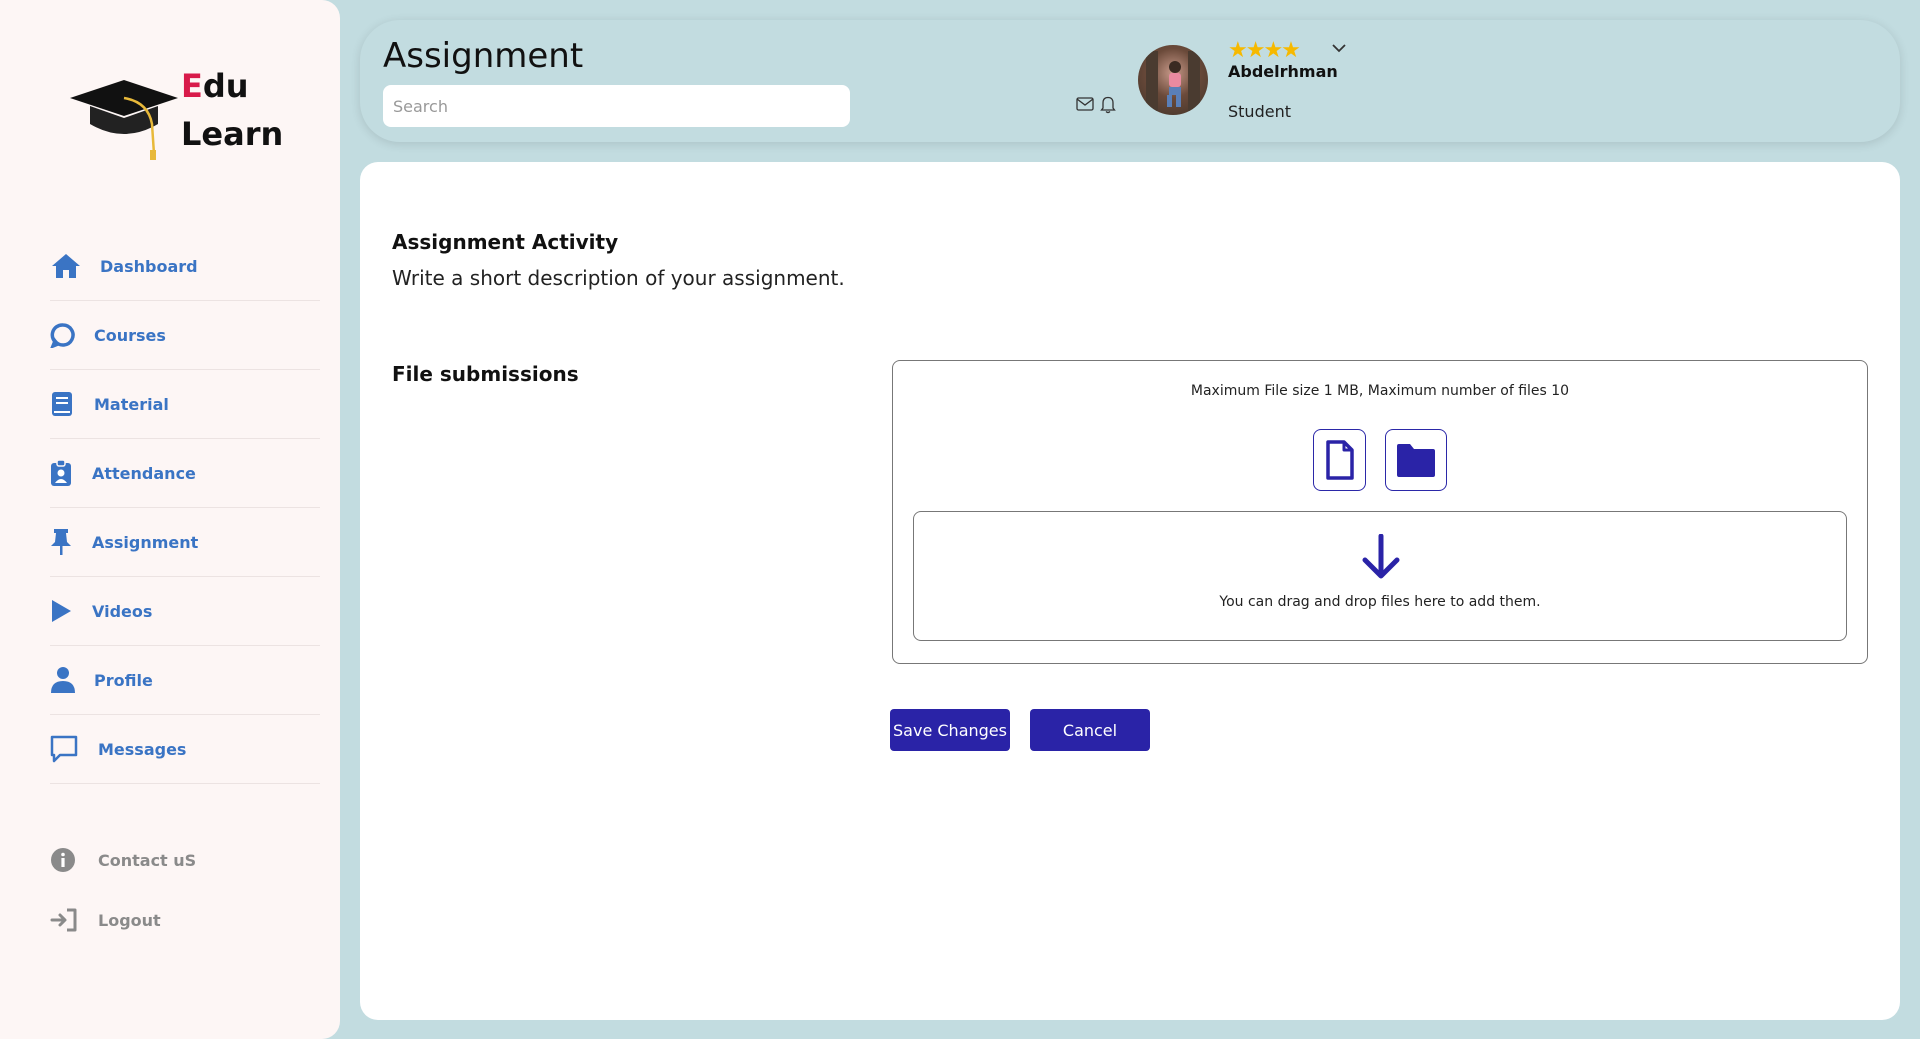  Describe the element at coordinates (1096, 107) in the screenshot. I see `header-icons` at that location.